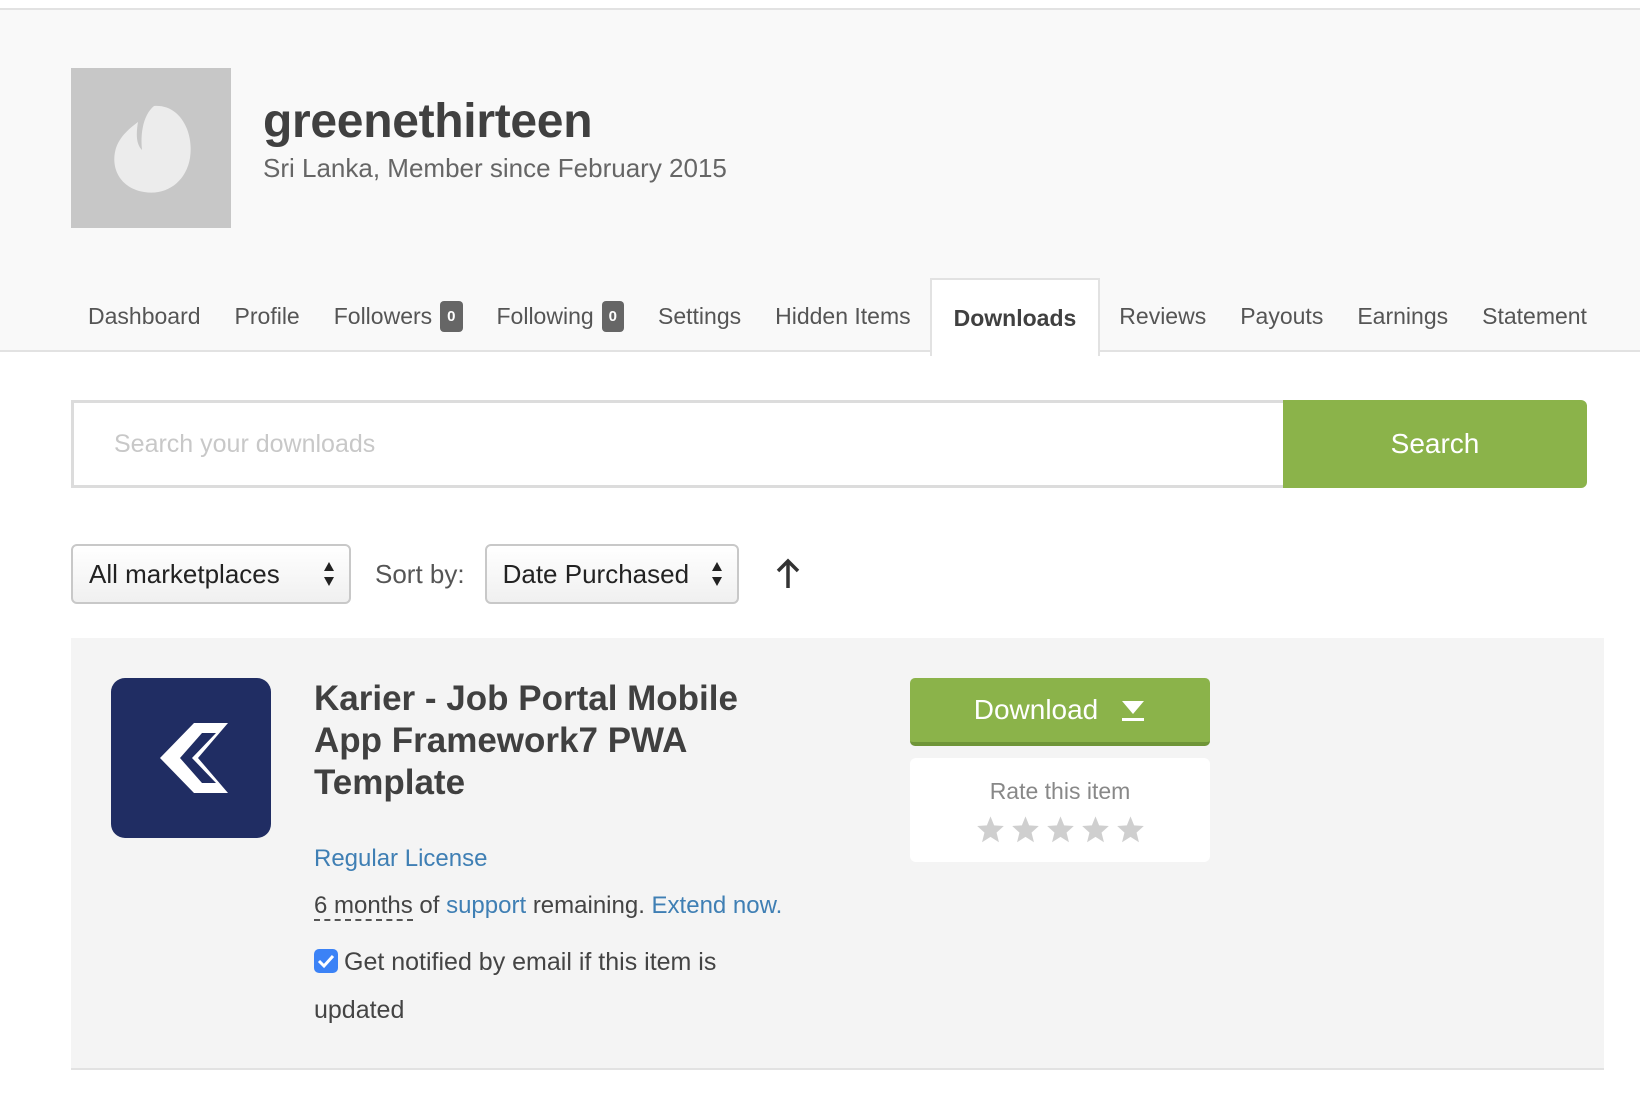 The height and width of the screenshot is (1104, 1640). Describe the element at coordinates (184, 573) in the screenshot. I see `marketplace-select-value: All marketplaces` at that location.